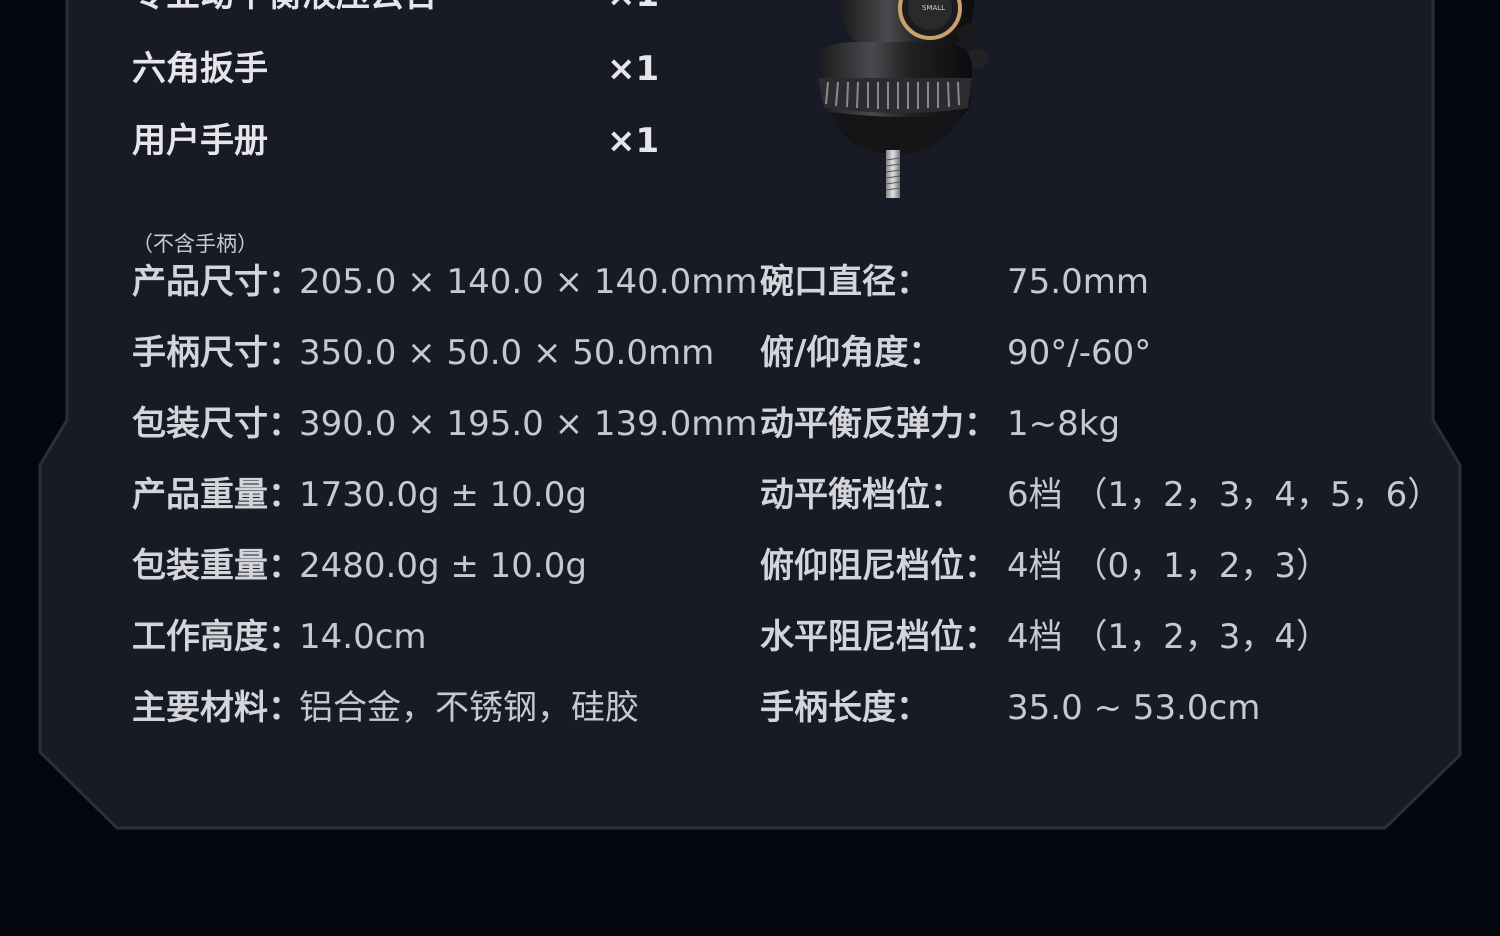 This screenshot has width=1500, height=936. Describe the element at coordinates (469, 708) in the screenshot. I see `spec-value: 铝合金，不锈钢，硅胶` at that location.